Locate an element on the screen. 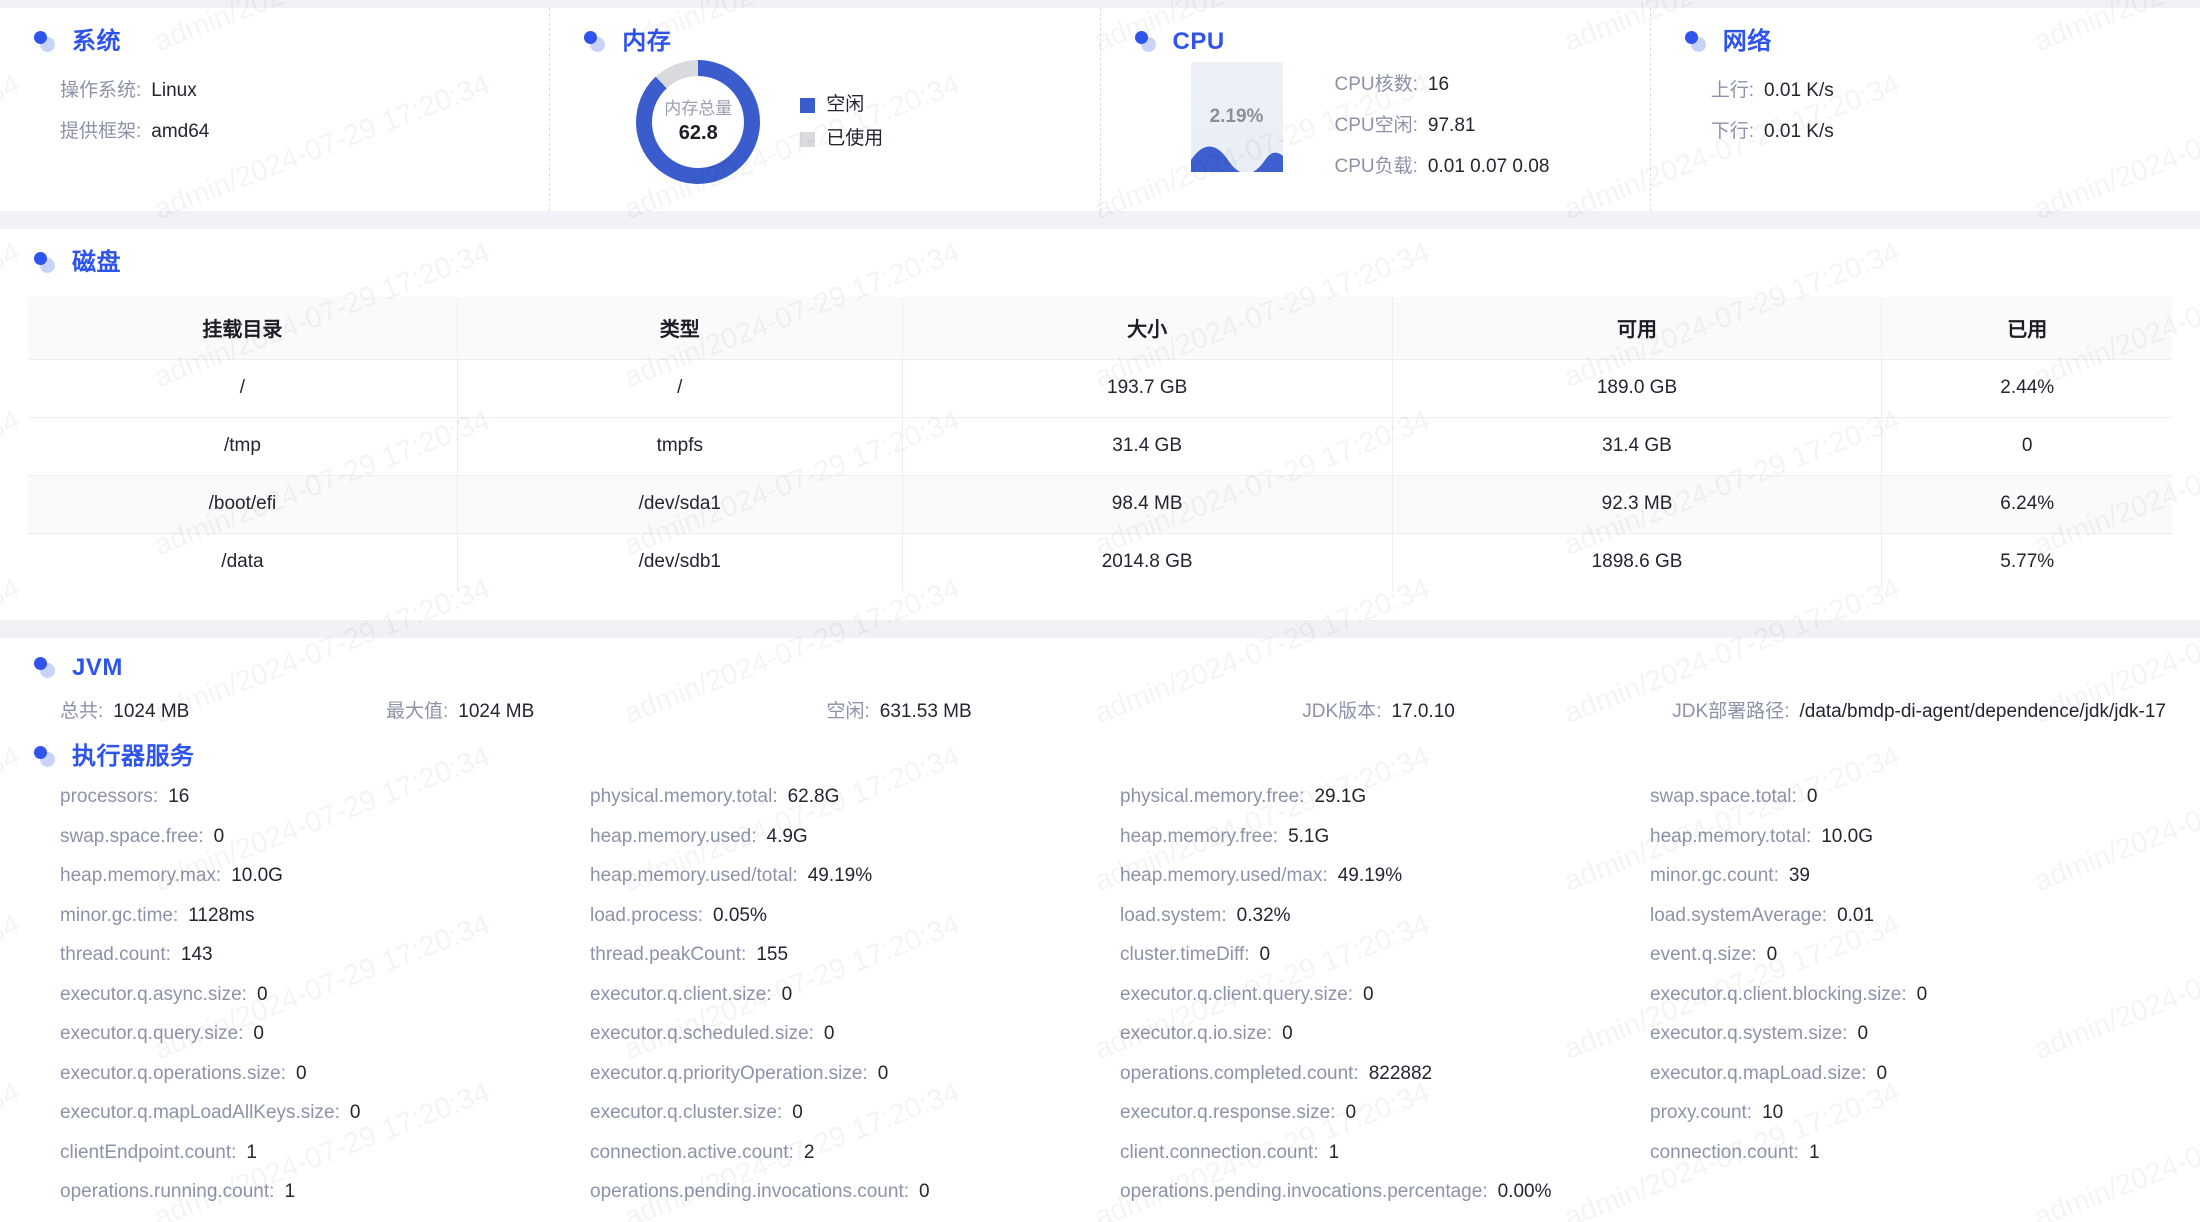 This screenshot has height=1222, width=2200. executor-metric-value: 2 is located at coordinates (809, 1152).